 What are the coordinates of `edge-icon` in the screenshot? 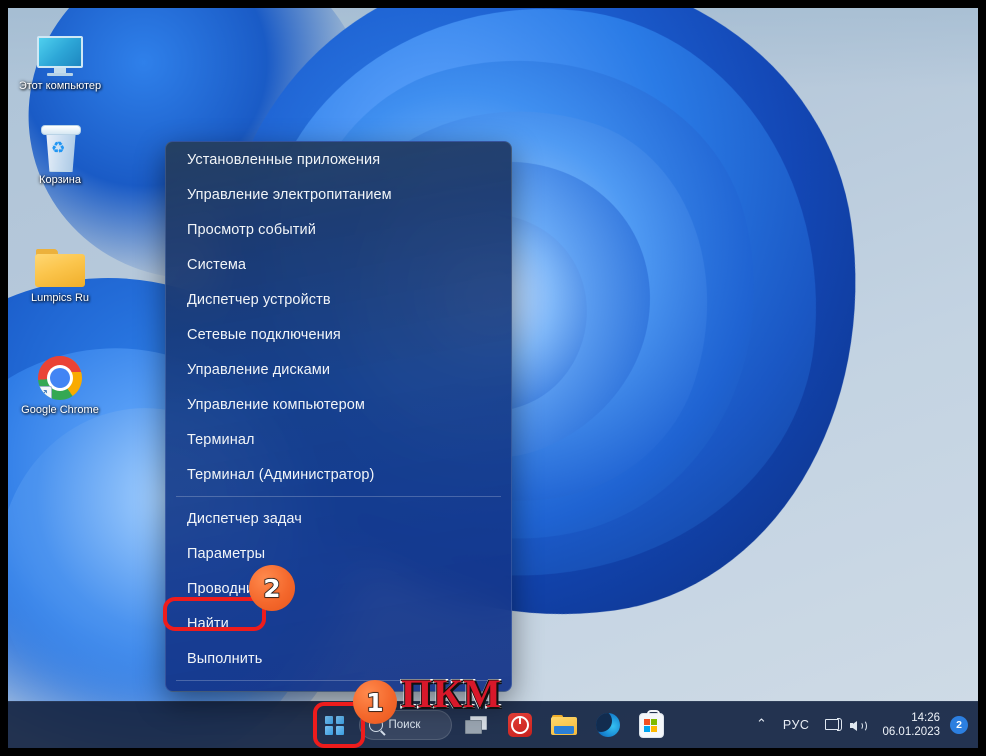 It's located at (607, 725).